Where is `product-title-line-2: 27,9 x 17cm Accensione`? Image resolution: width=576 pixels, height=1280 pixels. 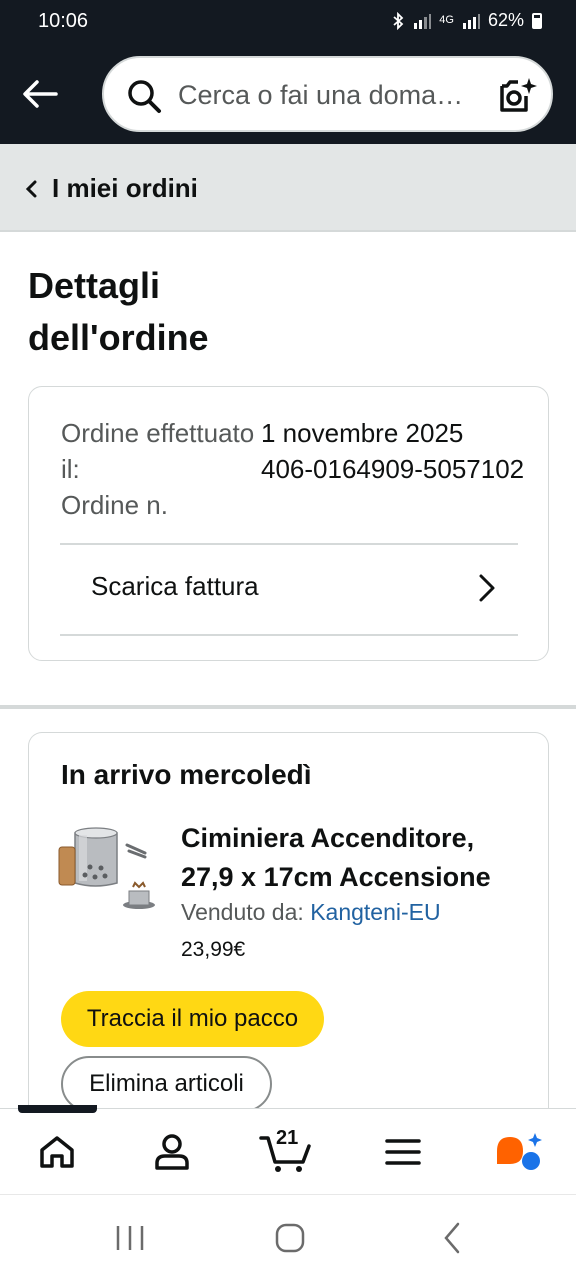 product-title-line-2: 27,9 x 17cm Accensione is located at coordinates (336, 877).